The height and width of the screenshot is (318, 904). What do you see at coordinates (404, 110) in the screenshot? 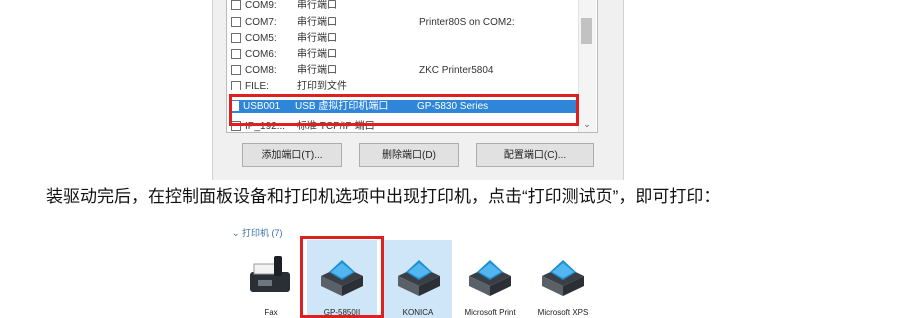
I see `highlight-box-usb-port` at bounding box center [404, 110].